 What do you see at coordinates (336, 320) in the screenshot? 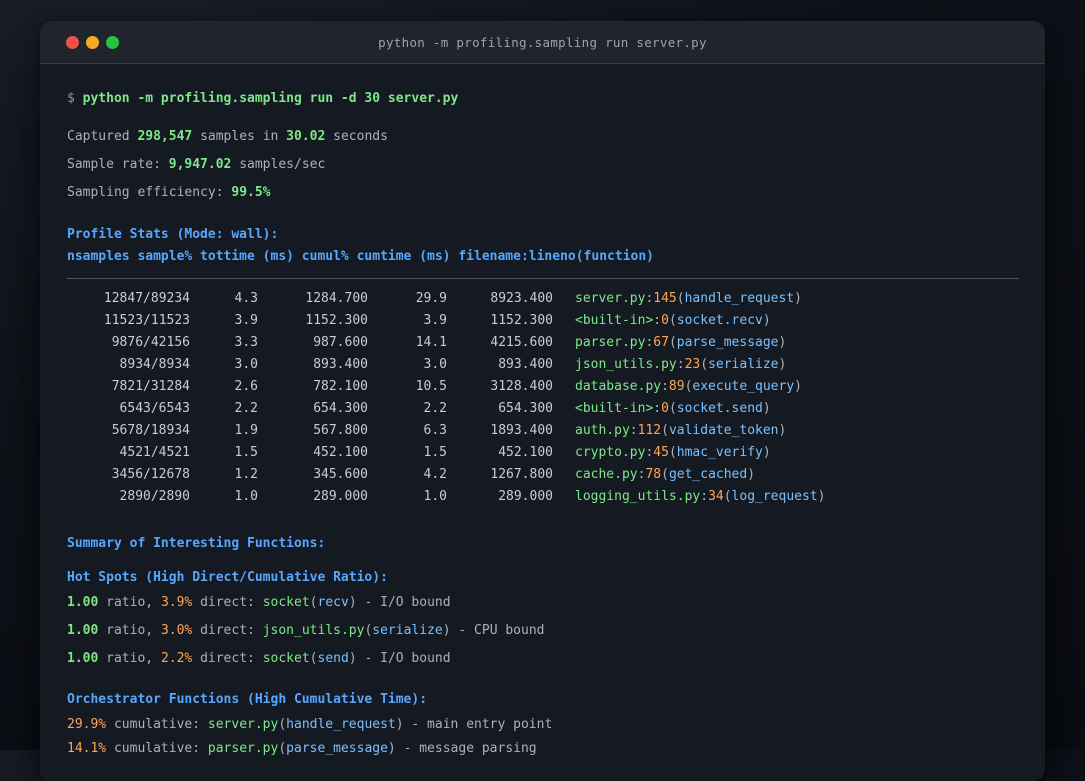
I see `cell-tottime: 1152.300` at bounding box center [336, 320].